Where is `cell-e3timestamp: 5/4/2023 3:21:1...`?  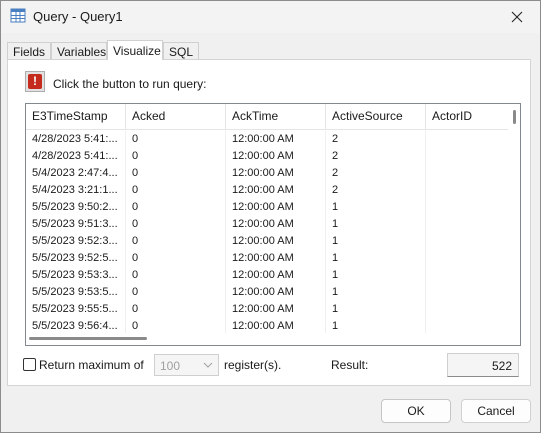 cell-e3timestamp: 5/4/2023 3:21:1... is located at coordinates (76, 190).